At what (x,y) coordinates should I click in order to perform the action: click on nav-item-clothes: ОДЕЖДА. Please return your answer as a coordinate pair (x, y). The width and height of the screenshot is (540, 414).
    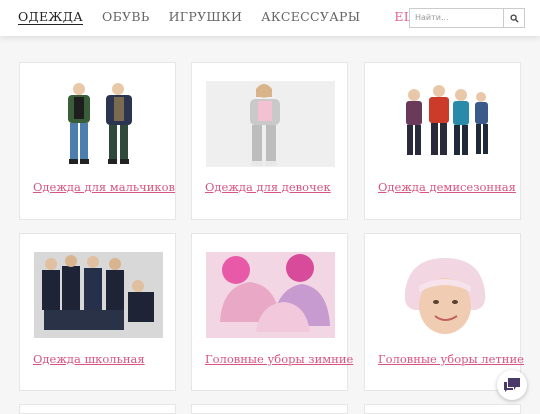
    Looking at the image, I should click on (50, 16).